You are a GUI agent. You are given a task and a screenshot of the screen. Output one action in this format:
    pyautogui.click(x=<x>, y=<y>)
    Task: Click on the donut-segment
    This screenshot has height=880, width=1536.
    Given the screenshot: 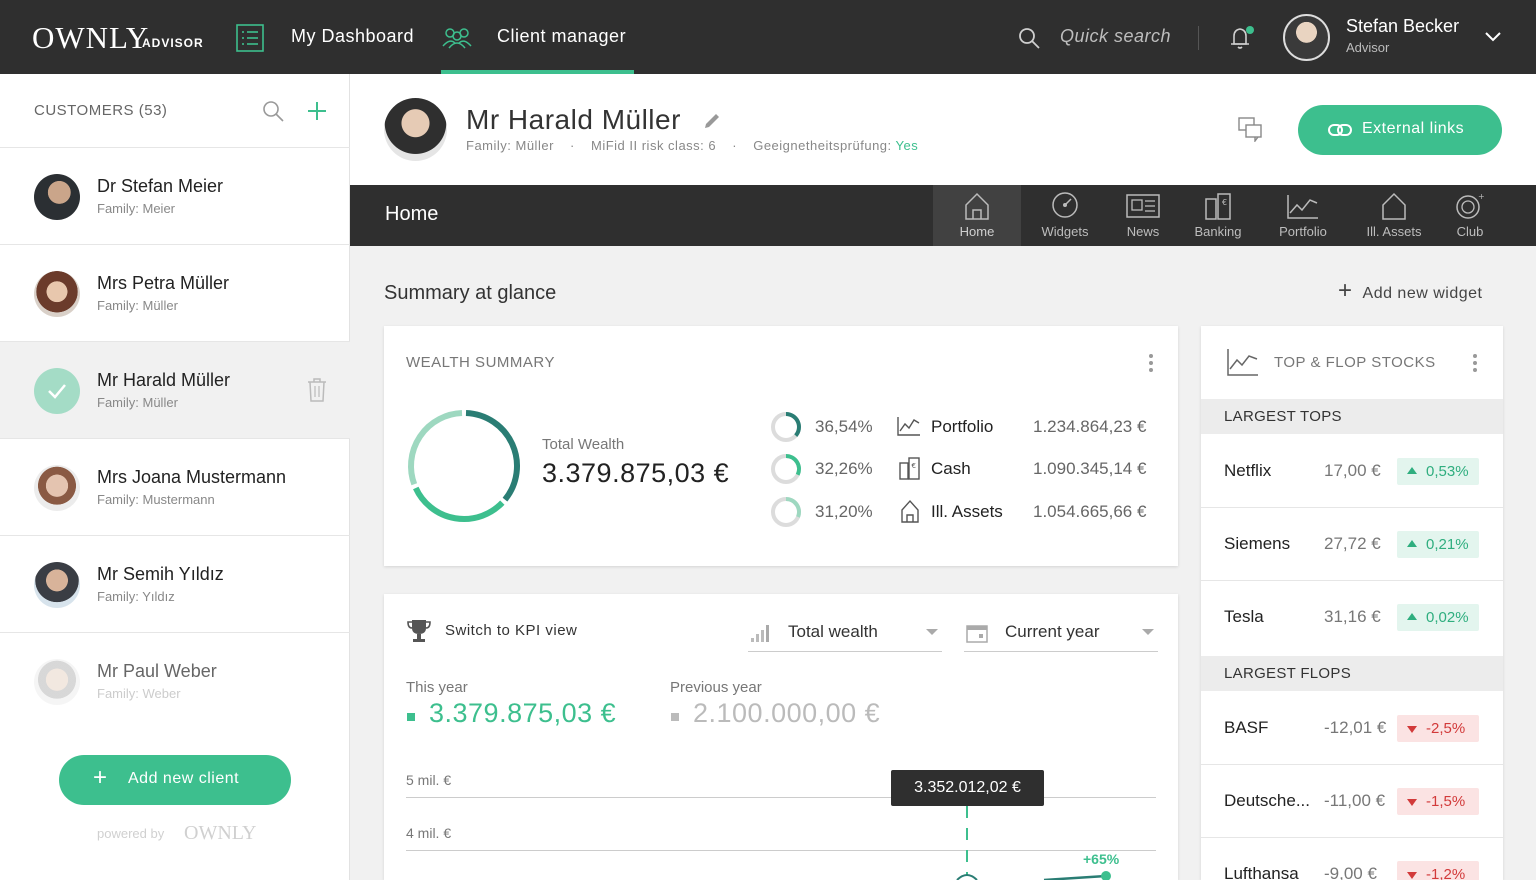 What is the action you would take?
    pyautogui.click(x=459, y=504)
    